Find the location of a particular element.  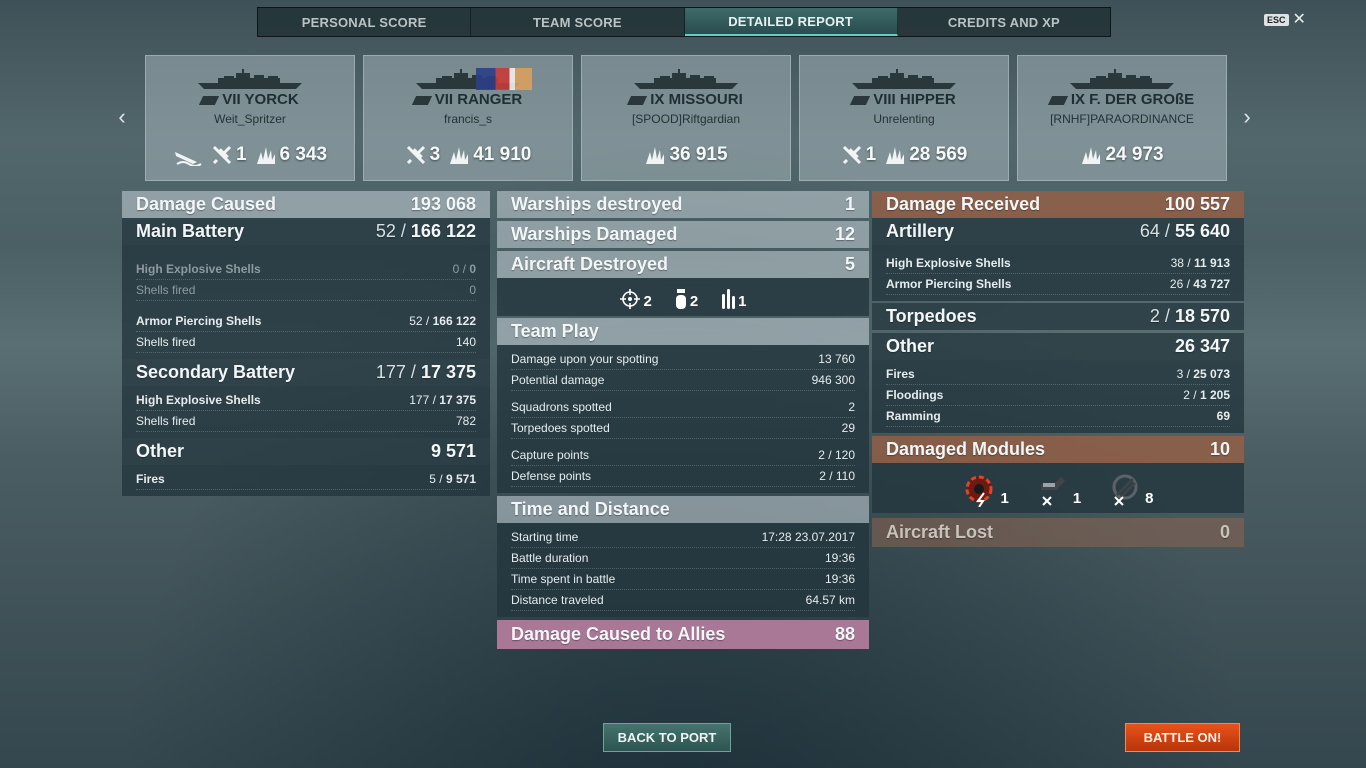

ship-card: VII YORCK Weit_Spritzer 1 6 343 is located at coordinates (250, 118).